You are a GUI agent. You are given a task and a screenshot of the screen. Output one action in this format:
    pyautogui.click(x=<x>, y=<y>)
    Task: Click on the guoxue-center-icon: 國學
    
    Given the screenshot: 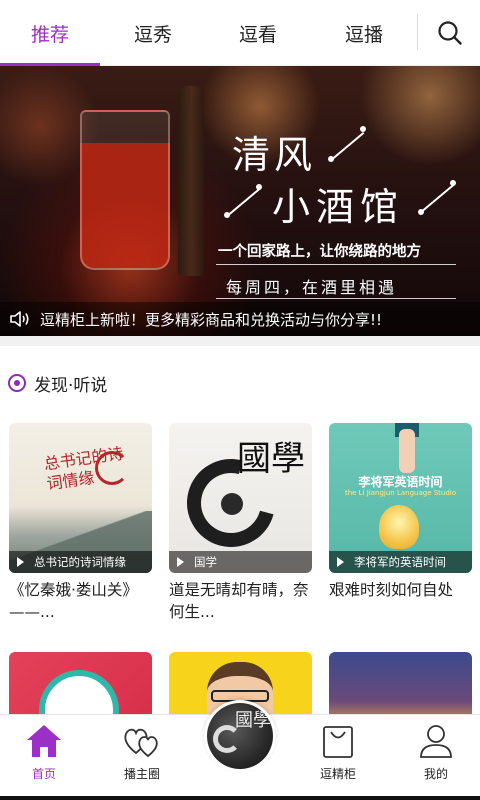 What is the action you would take?
    pyautogui.click(x=240, y=736)
    